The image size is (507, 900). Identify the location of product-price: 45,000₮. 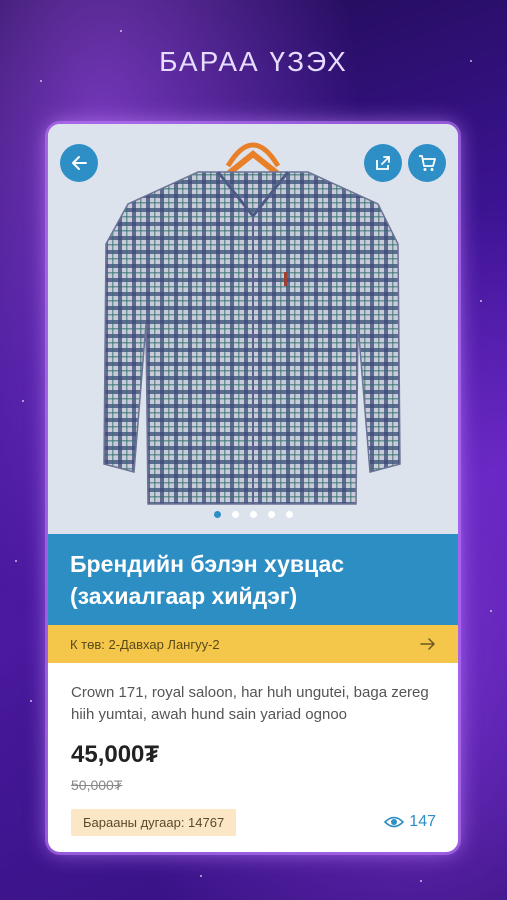
(115, 754).